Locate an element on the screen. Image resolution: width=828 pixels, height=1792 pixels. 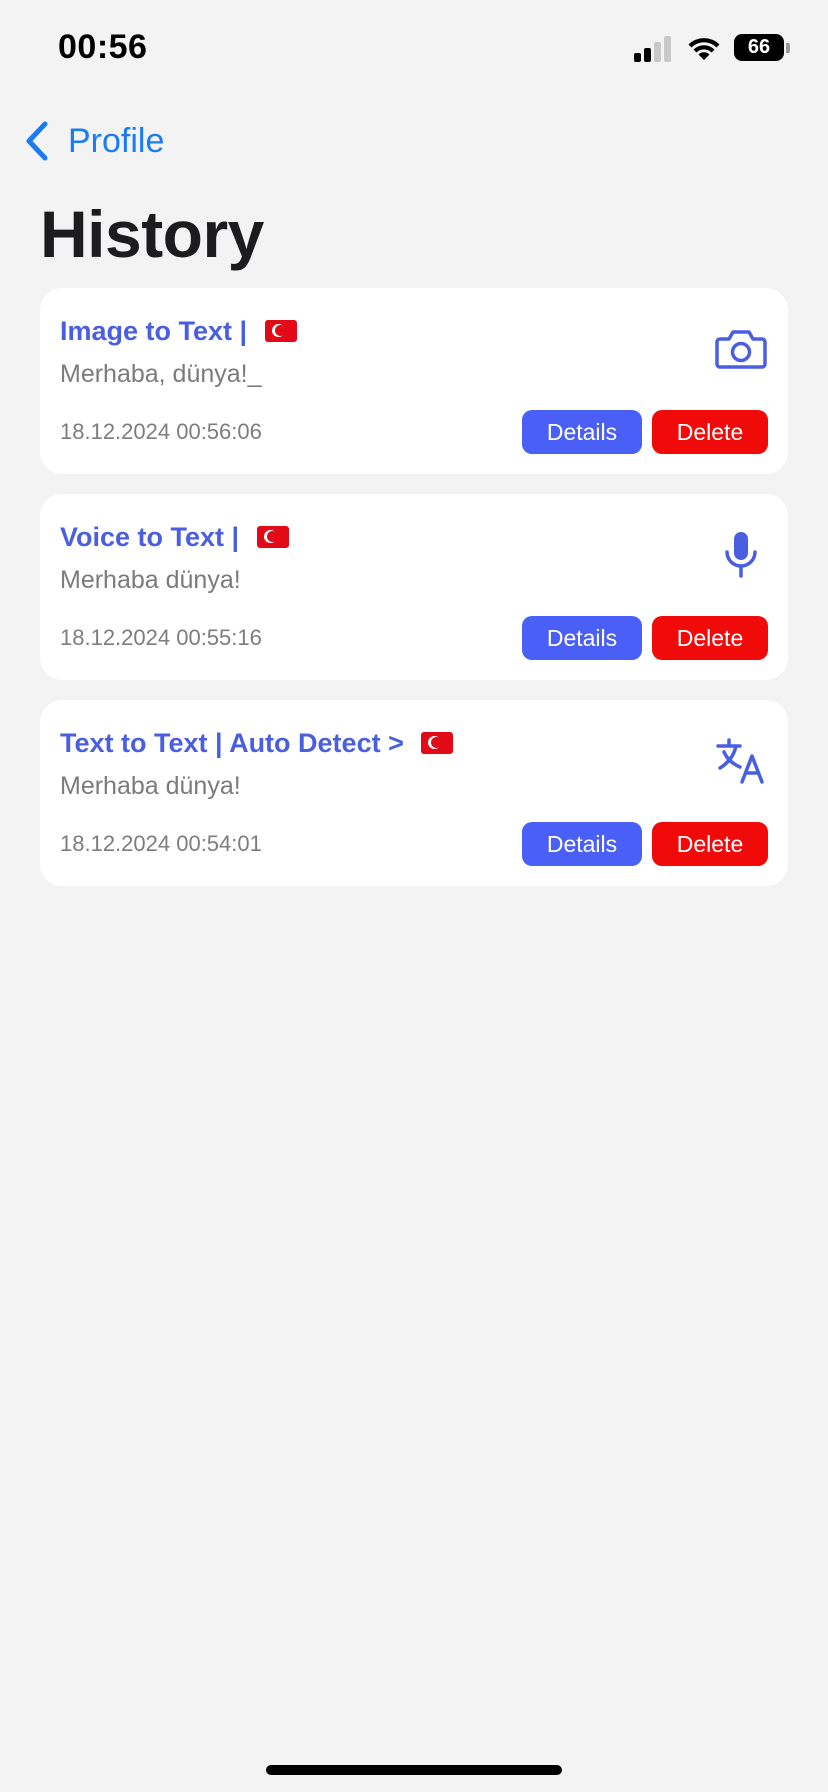
battery-icon: 66 is located at coordinates (759, 47).